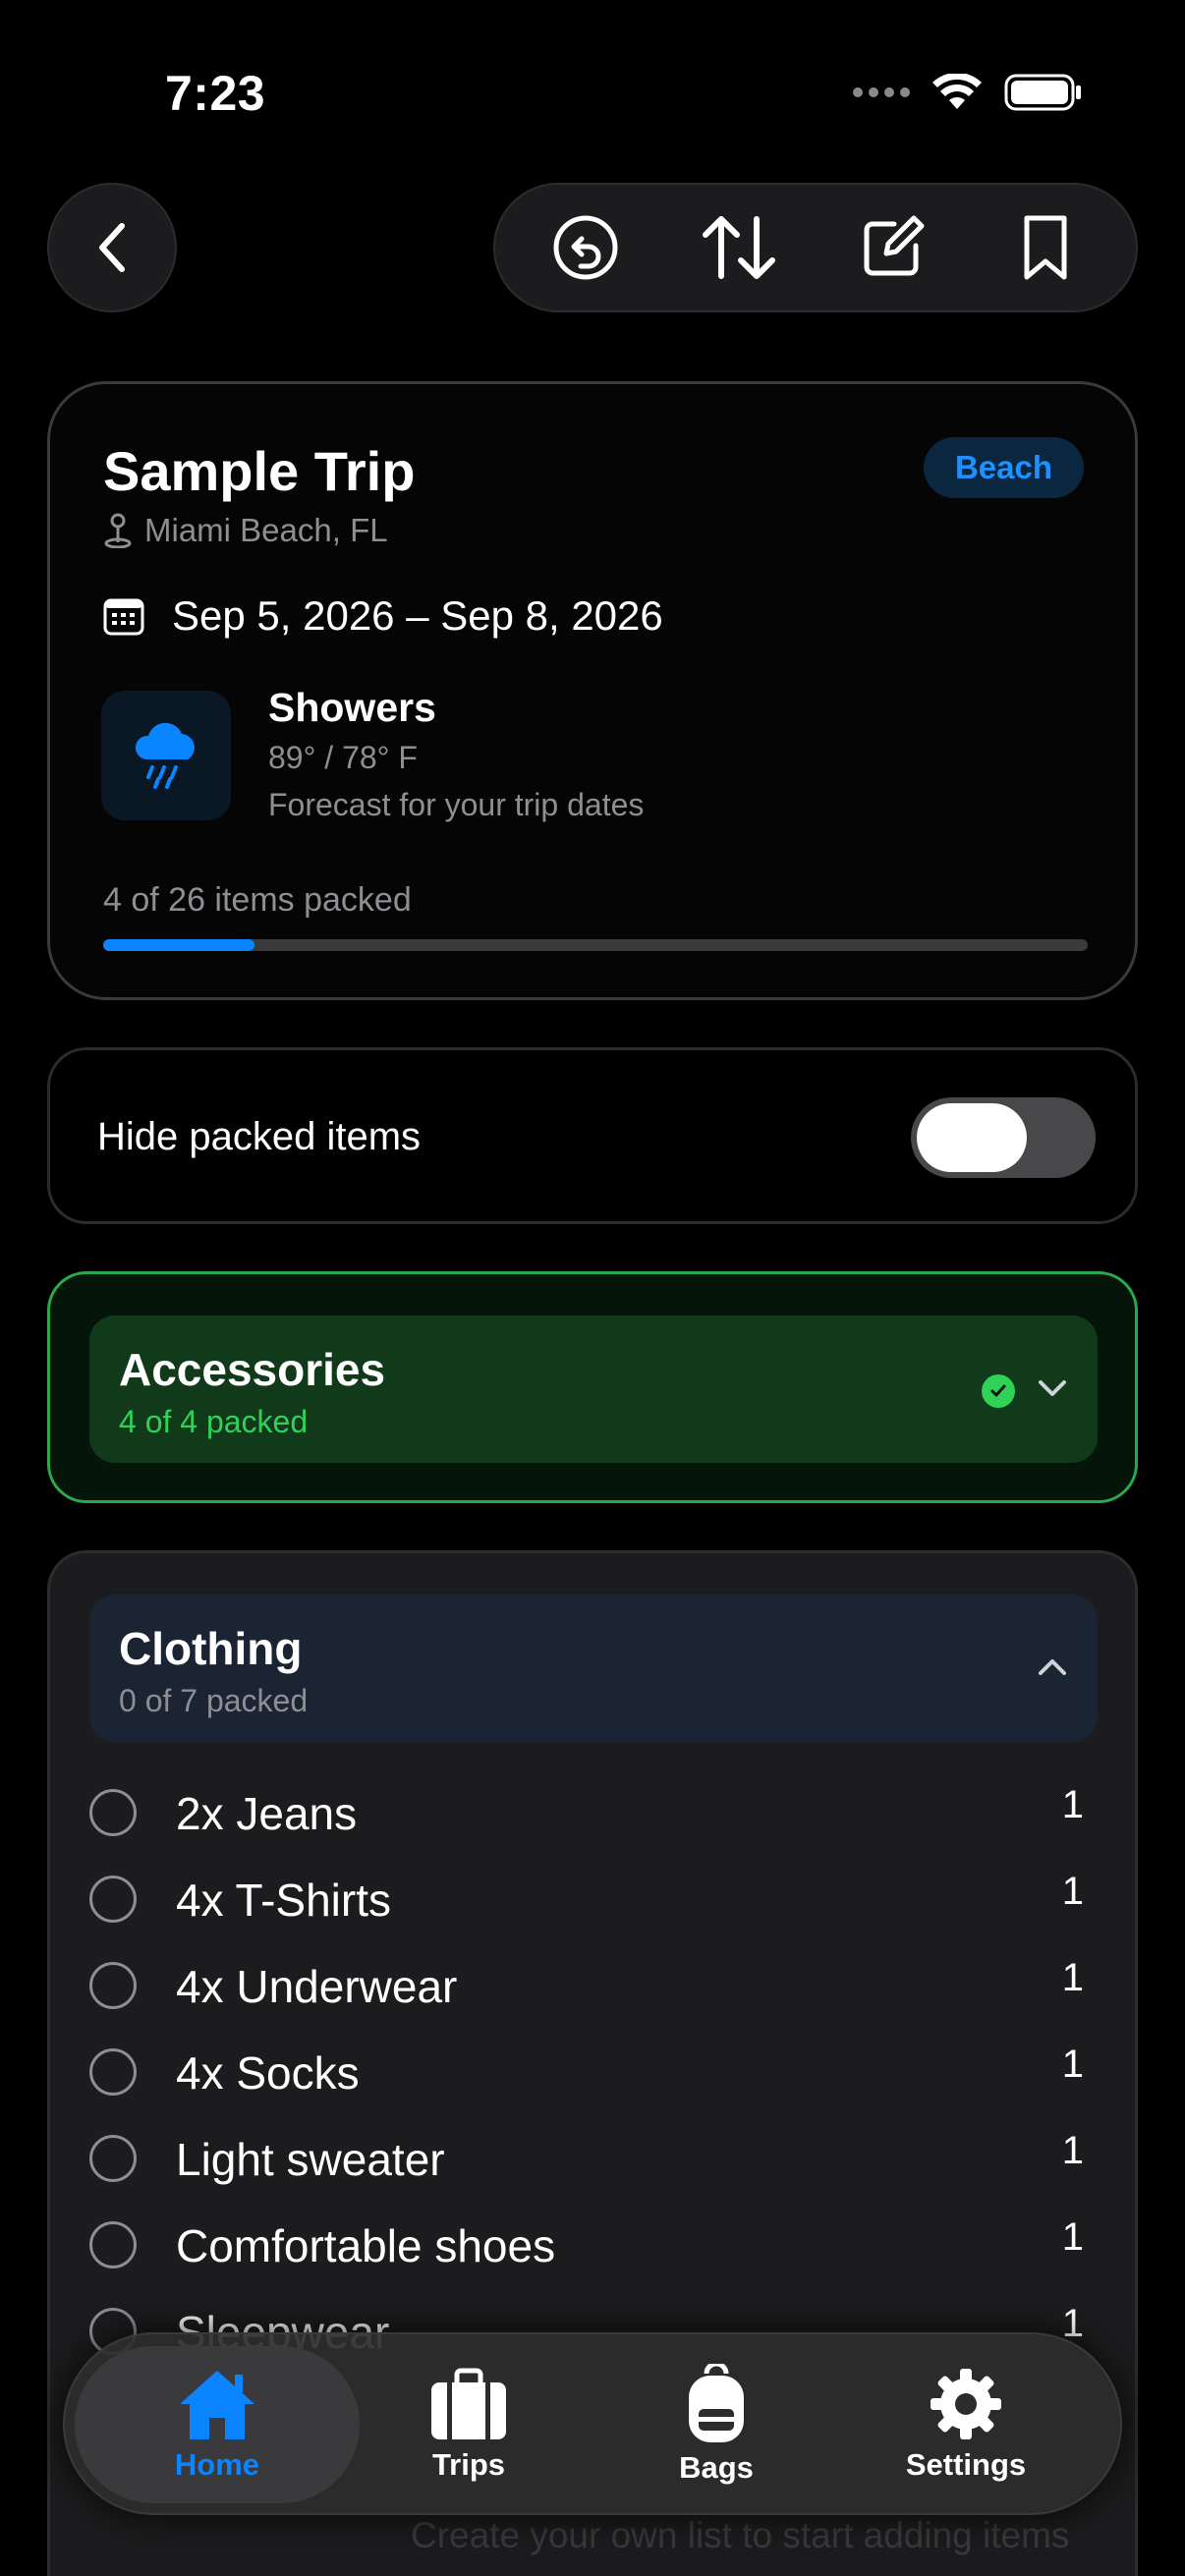 This screenshot has width=1185, height=2576. I want to click on back-button, so click(112, 247).